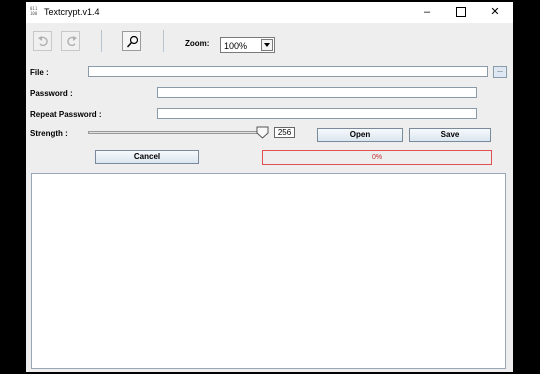  I want to click on title-bar: 011 100 Textcrypt.v1.4 – ✕, so click(269, 12).